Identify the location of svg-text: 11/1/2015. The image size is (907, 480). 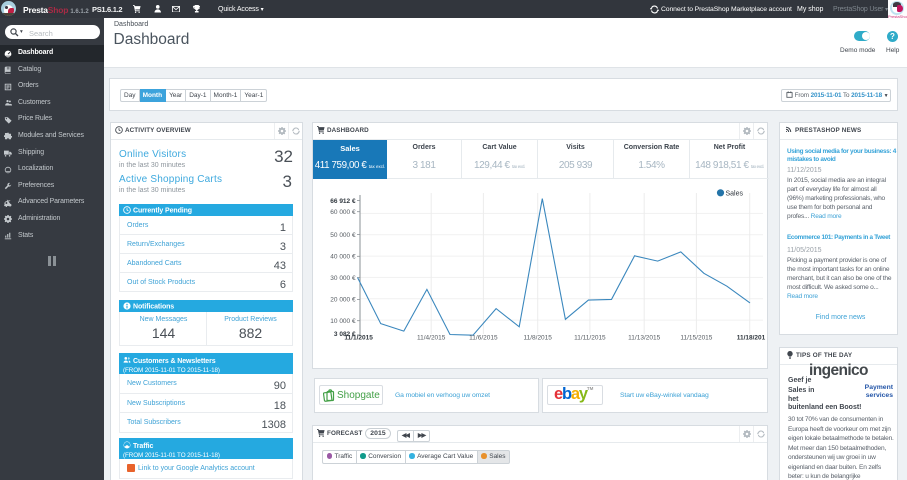
(358, 338).